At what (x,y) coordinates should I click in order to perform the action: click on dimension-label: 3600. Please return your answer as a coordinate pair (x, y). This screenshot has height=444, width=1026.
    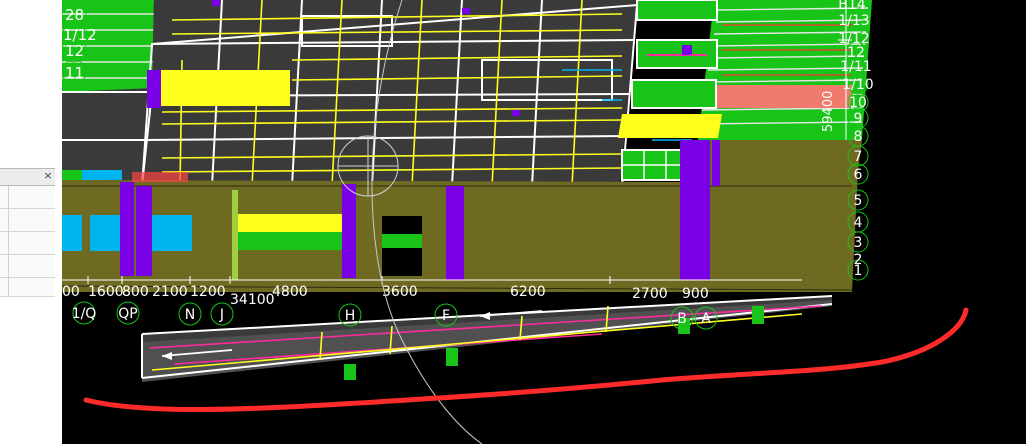
    Looking at the image, I should click on (400, 292).